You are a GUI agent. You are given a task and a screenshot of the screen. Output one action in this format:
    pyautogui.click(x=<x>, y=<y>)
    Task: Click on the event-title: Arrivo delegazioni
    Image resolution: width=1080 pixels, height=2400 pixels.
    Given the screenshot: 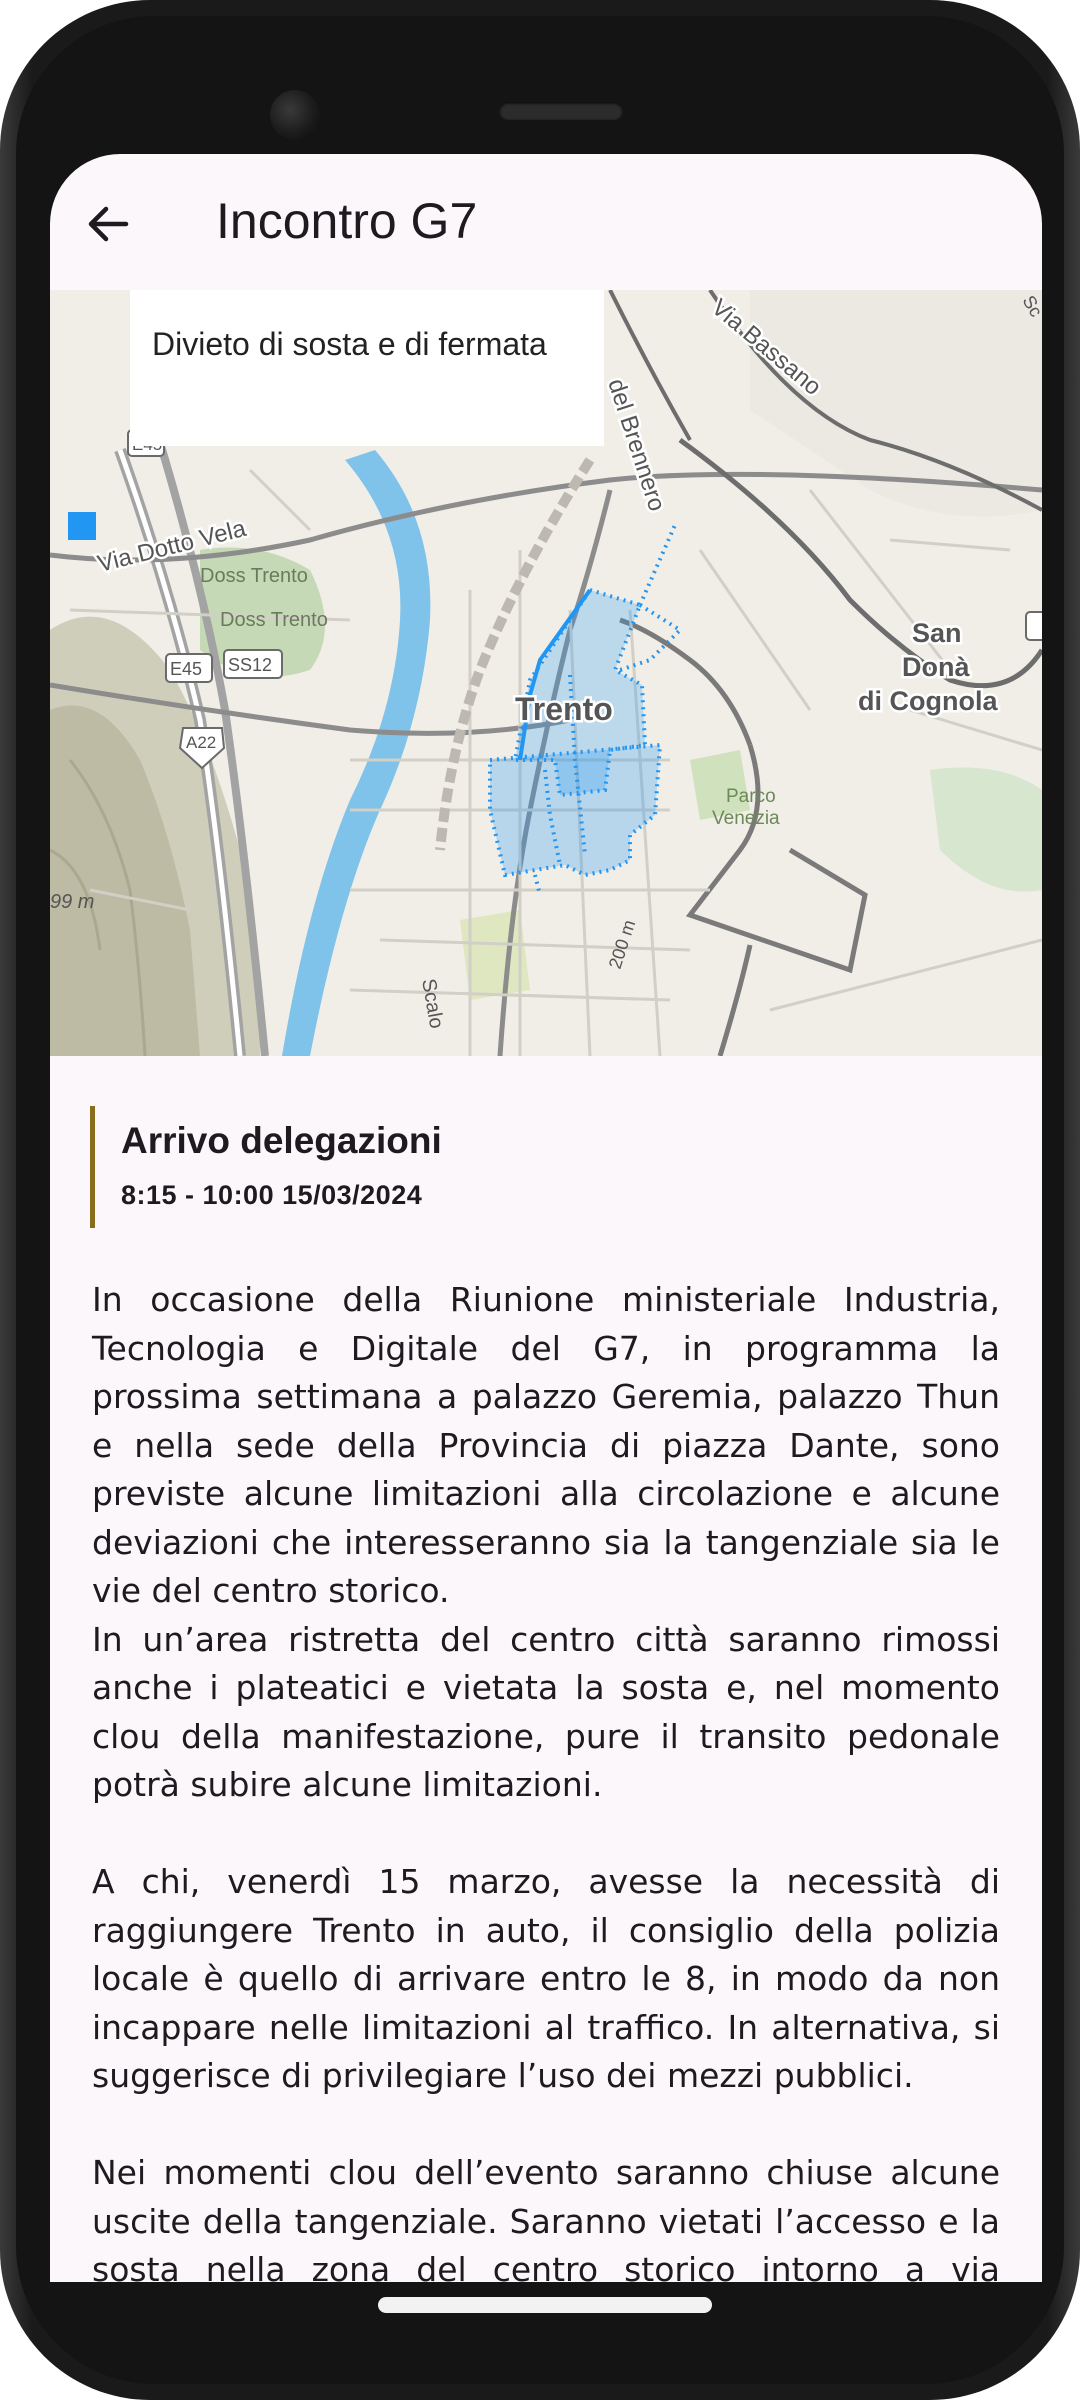 What is the action you would take?
    pyautogui.click(x=281, y=1140)
    